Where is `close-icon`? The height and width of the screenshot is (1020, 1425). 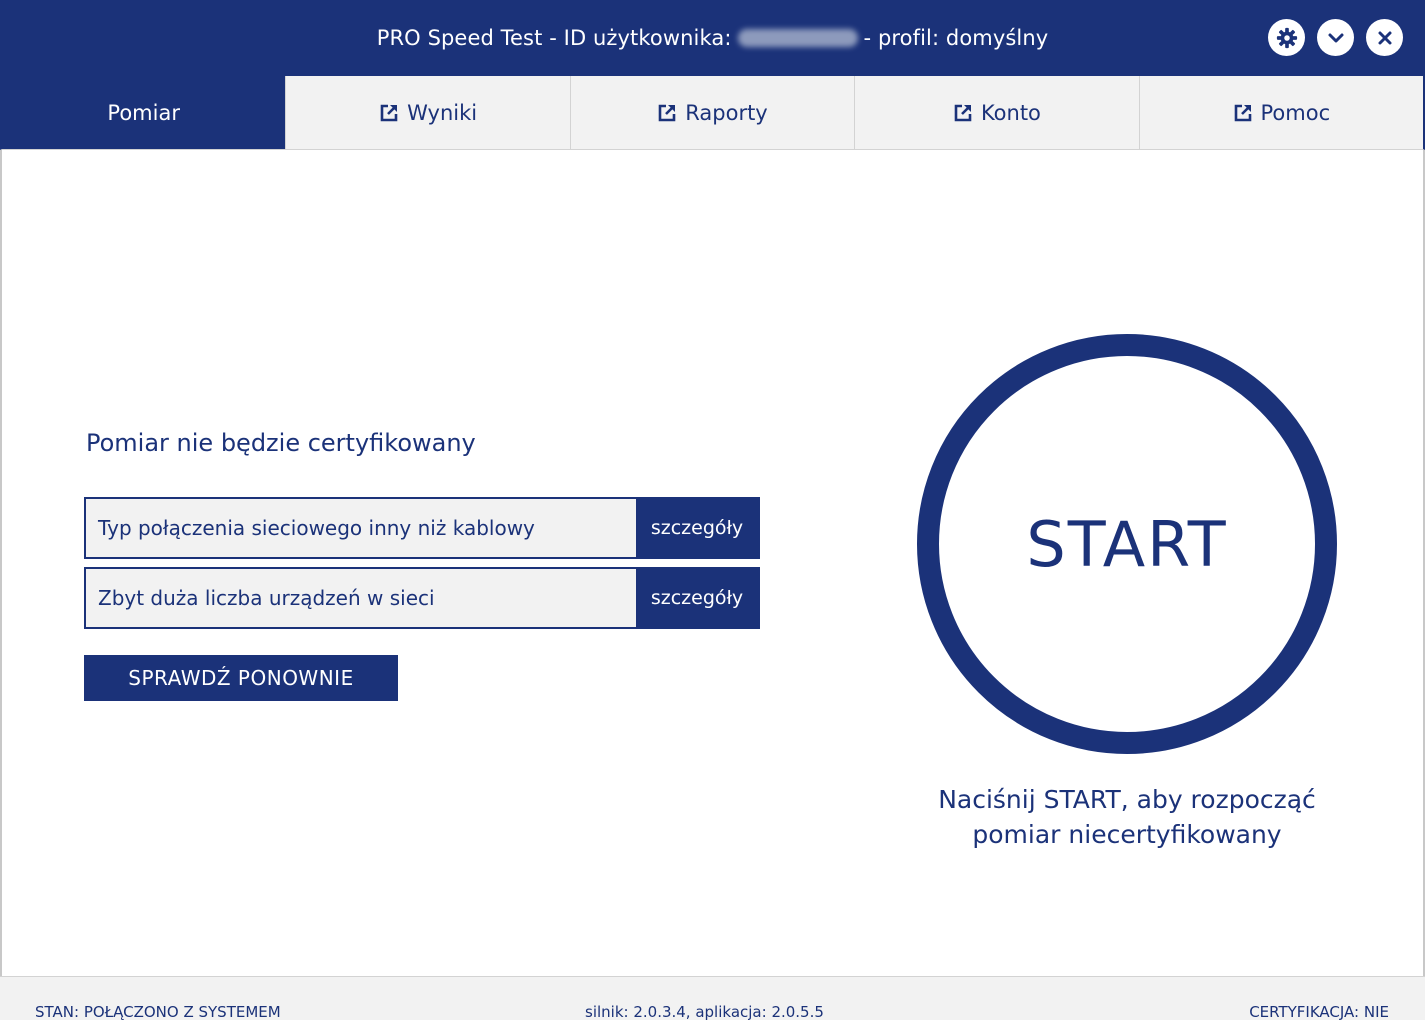 close-icon is located at coordinates (1384, 37).